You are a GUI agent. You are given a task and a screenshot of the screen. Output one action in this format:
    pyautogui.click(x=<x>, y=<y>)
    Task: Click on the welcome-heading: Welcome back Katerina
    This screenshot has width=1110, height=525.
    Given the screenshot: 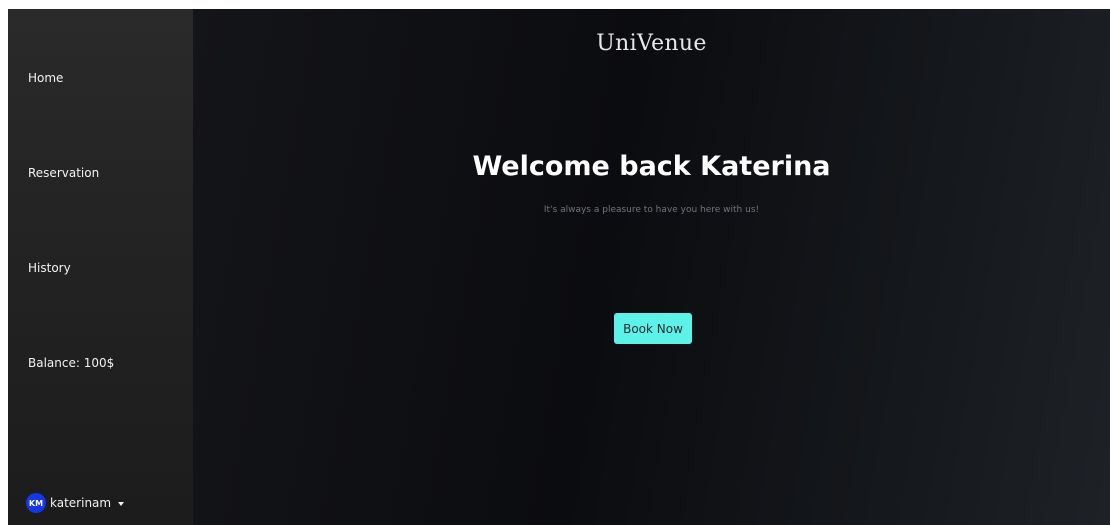 What is the action you would take?
    pyautogui.click(x=651, y=166)
    